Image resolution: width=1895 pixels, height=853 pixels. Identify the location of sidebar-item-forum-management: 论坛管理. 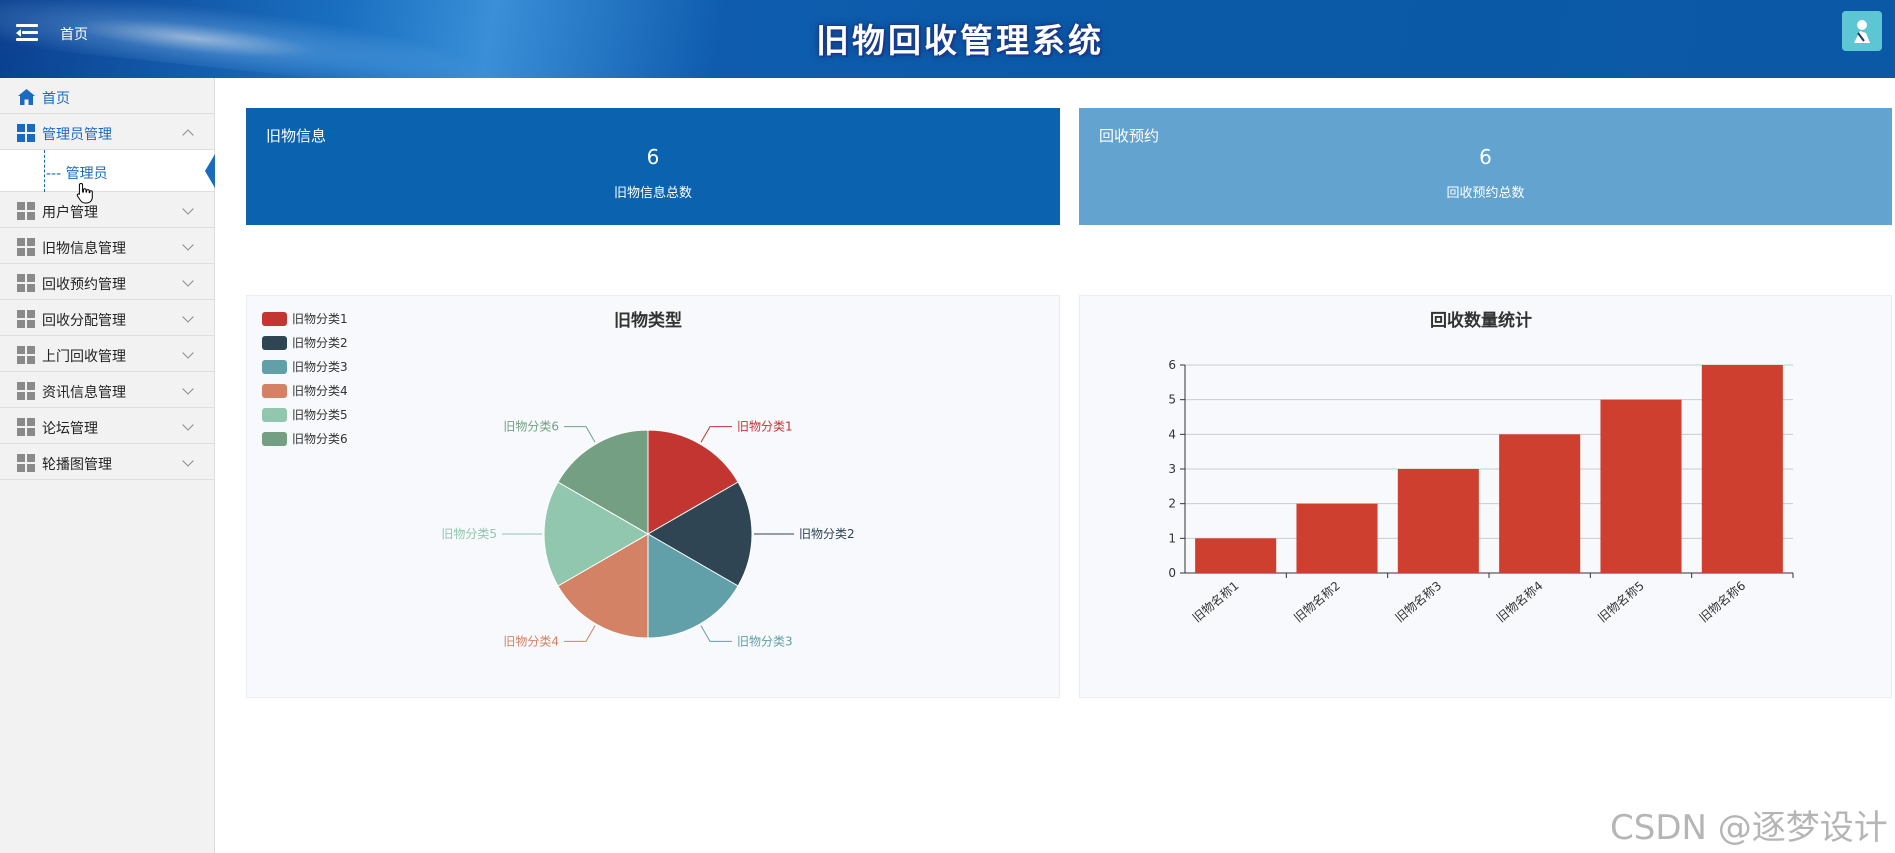
(107, 426).